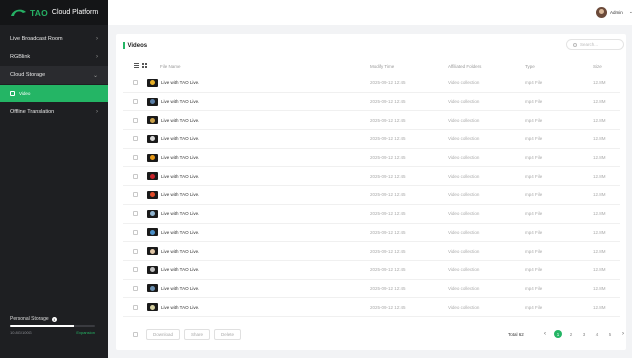  What do you see at coordinates (623, 334) in the screenshot?
I see `next-page-button: ›` at bounding box center [623, 334].